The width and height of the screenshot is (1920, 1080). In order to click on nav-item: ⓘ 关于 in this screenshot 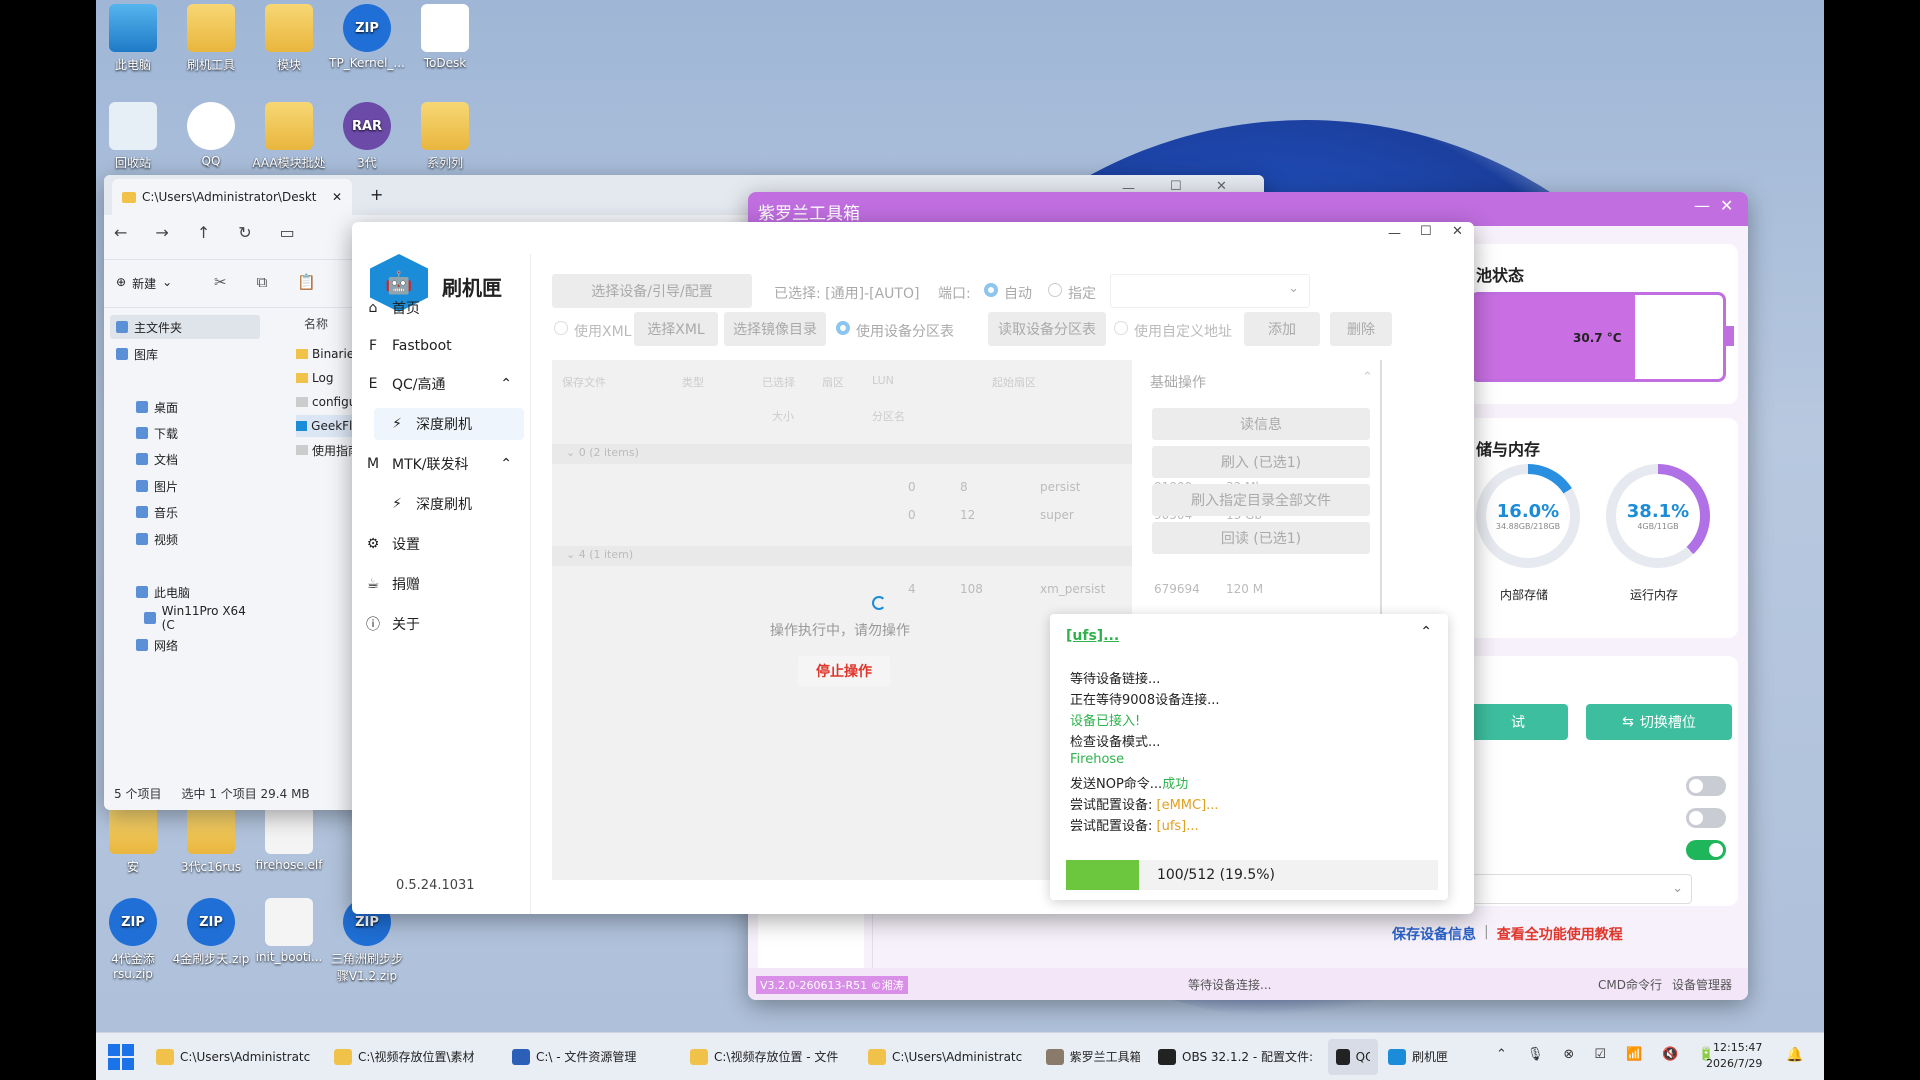, I will do `click(440, 624)`.